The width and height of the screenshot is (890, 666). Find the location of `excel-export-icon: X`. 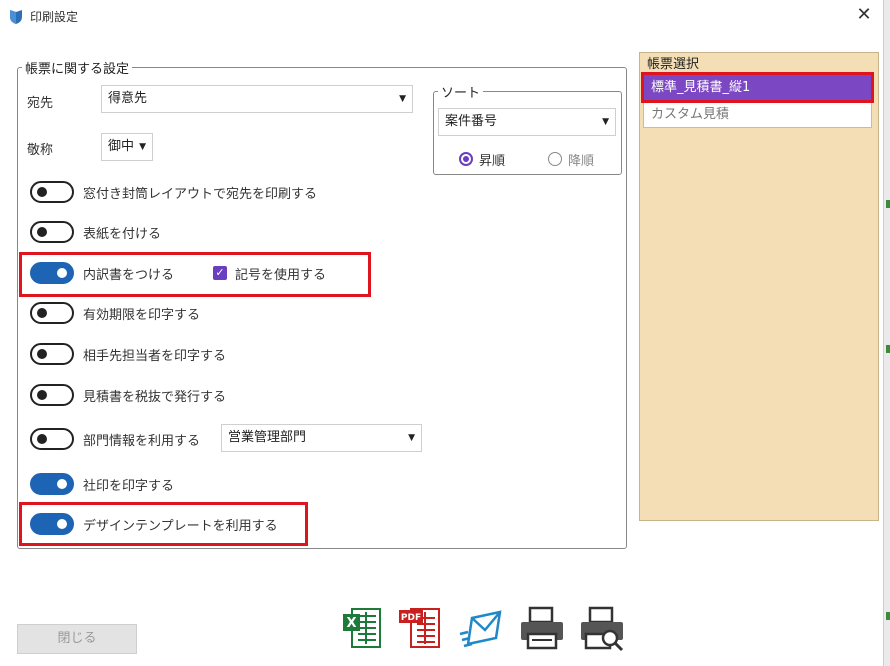

excel-export-icon: X is located at coordinates (362, 628).